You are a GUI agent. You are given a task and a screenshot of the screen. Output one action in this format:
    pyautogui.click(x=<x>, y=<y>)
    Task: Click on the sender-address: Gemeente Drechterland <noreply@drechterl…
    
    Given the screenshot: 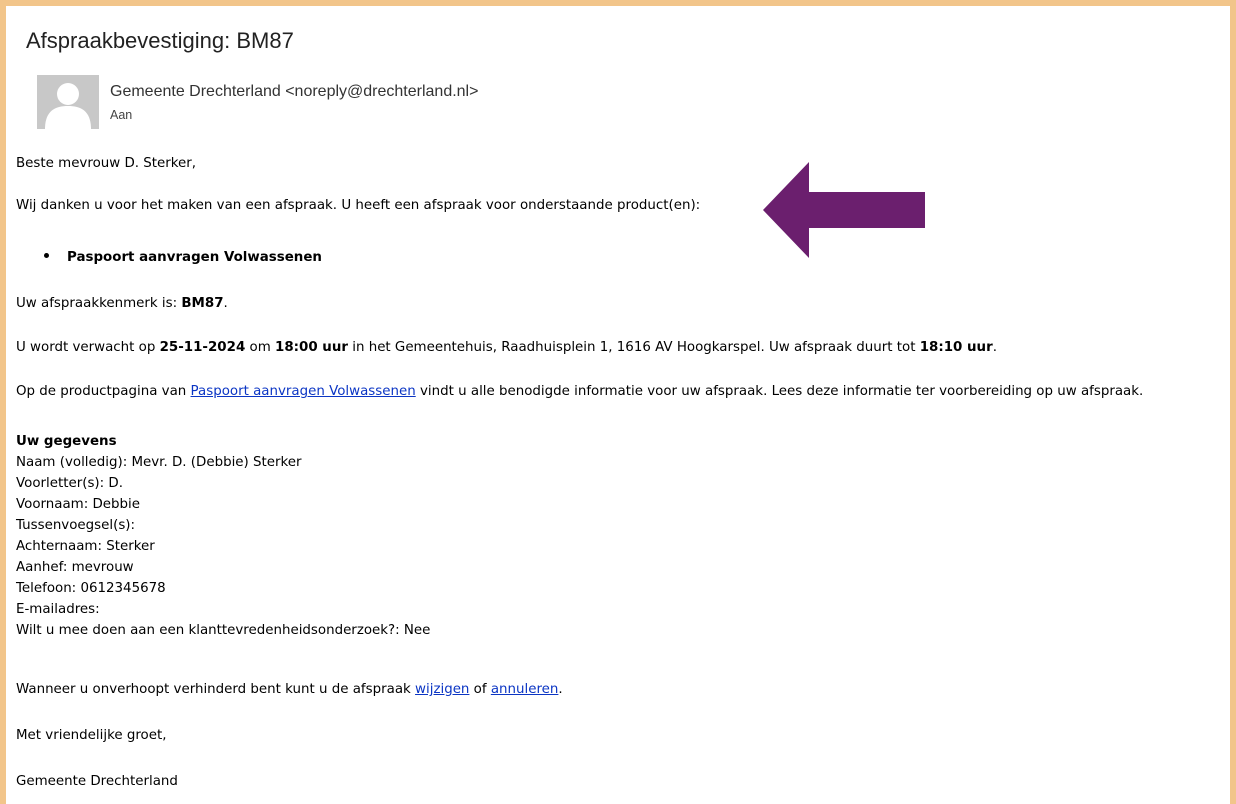 What is the action you would take?
    pyautogui.click(x=294, y=92)
    